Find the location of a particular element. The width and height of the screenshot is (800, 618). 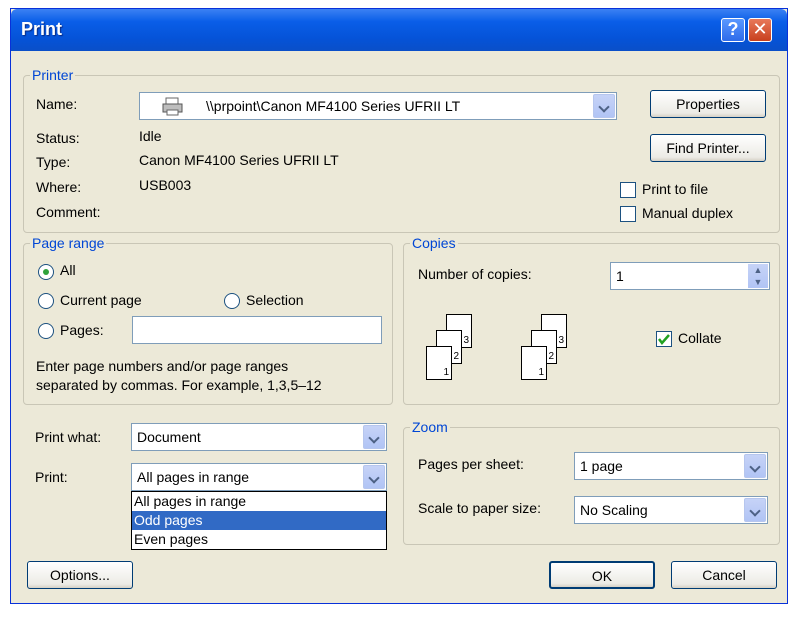

manual-duplex-checkbox is located at coordinates (628, 214).